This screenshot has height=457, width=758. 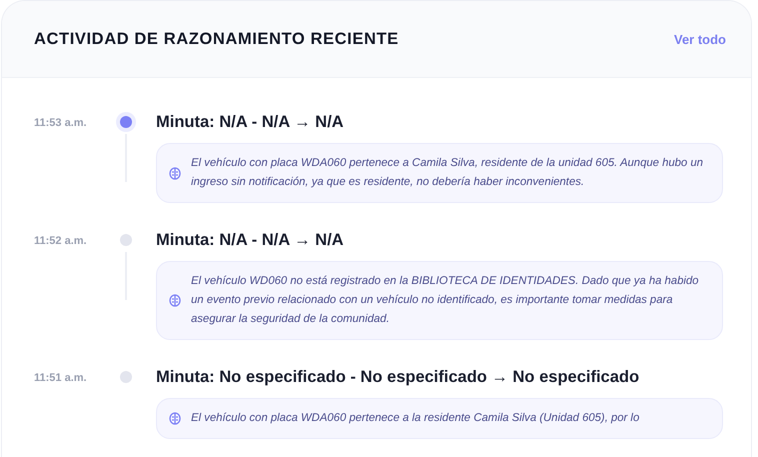 I want to click on event-time: 11:53 a.m., so click(x=61, y=123).